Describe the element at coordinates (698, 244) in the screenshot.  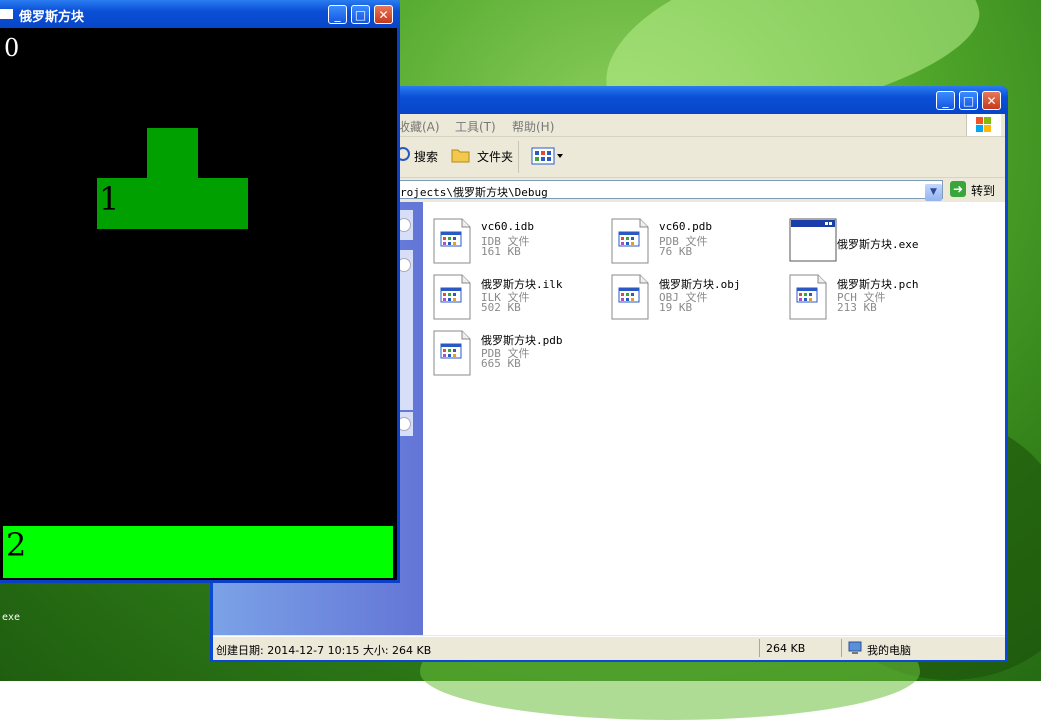
I see `file-item: vc60.pdb PDB 文件 76 KB` at that location.